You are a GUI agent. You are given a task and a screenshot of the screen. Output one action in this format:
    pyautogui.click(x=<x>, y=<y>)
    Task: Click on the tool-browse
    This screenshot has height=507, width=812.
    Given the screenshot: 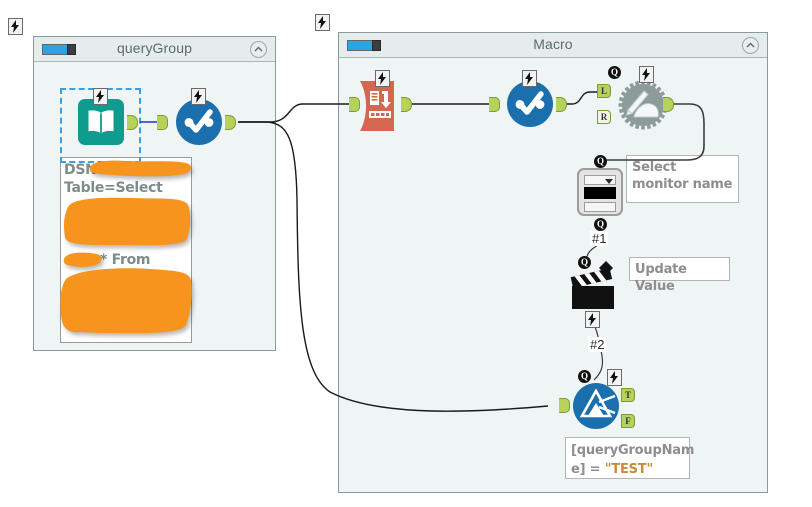 What is the action you would take?
    pyautogui.click(x=199, y=122)
    